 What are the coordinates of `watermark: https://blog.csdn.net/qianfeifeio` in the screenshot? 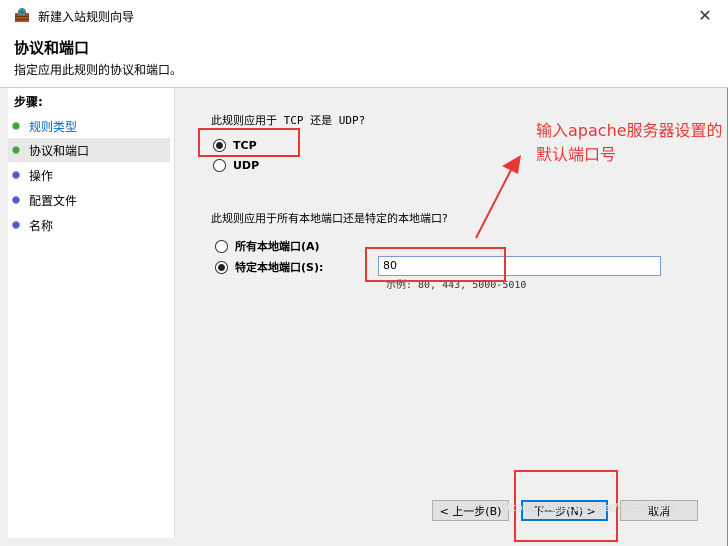 It's located at (588, 507).